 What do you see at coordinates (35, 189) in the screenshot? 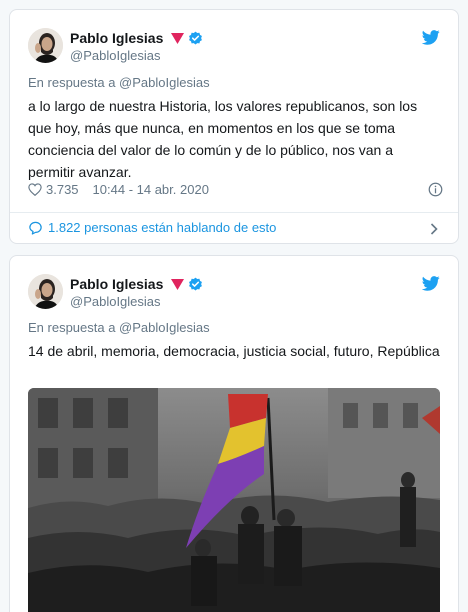
I see `heart-icon` at bounding box center [35, 189].